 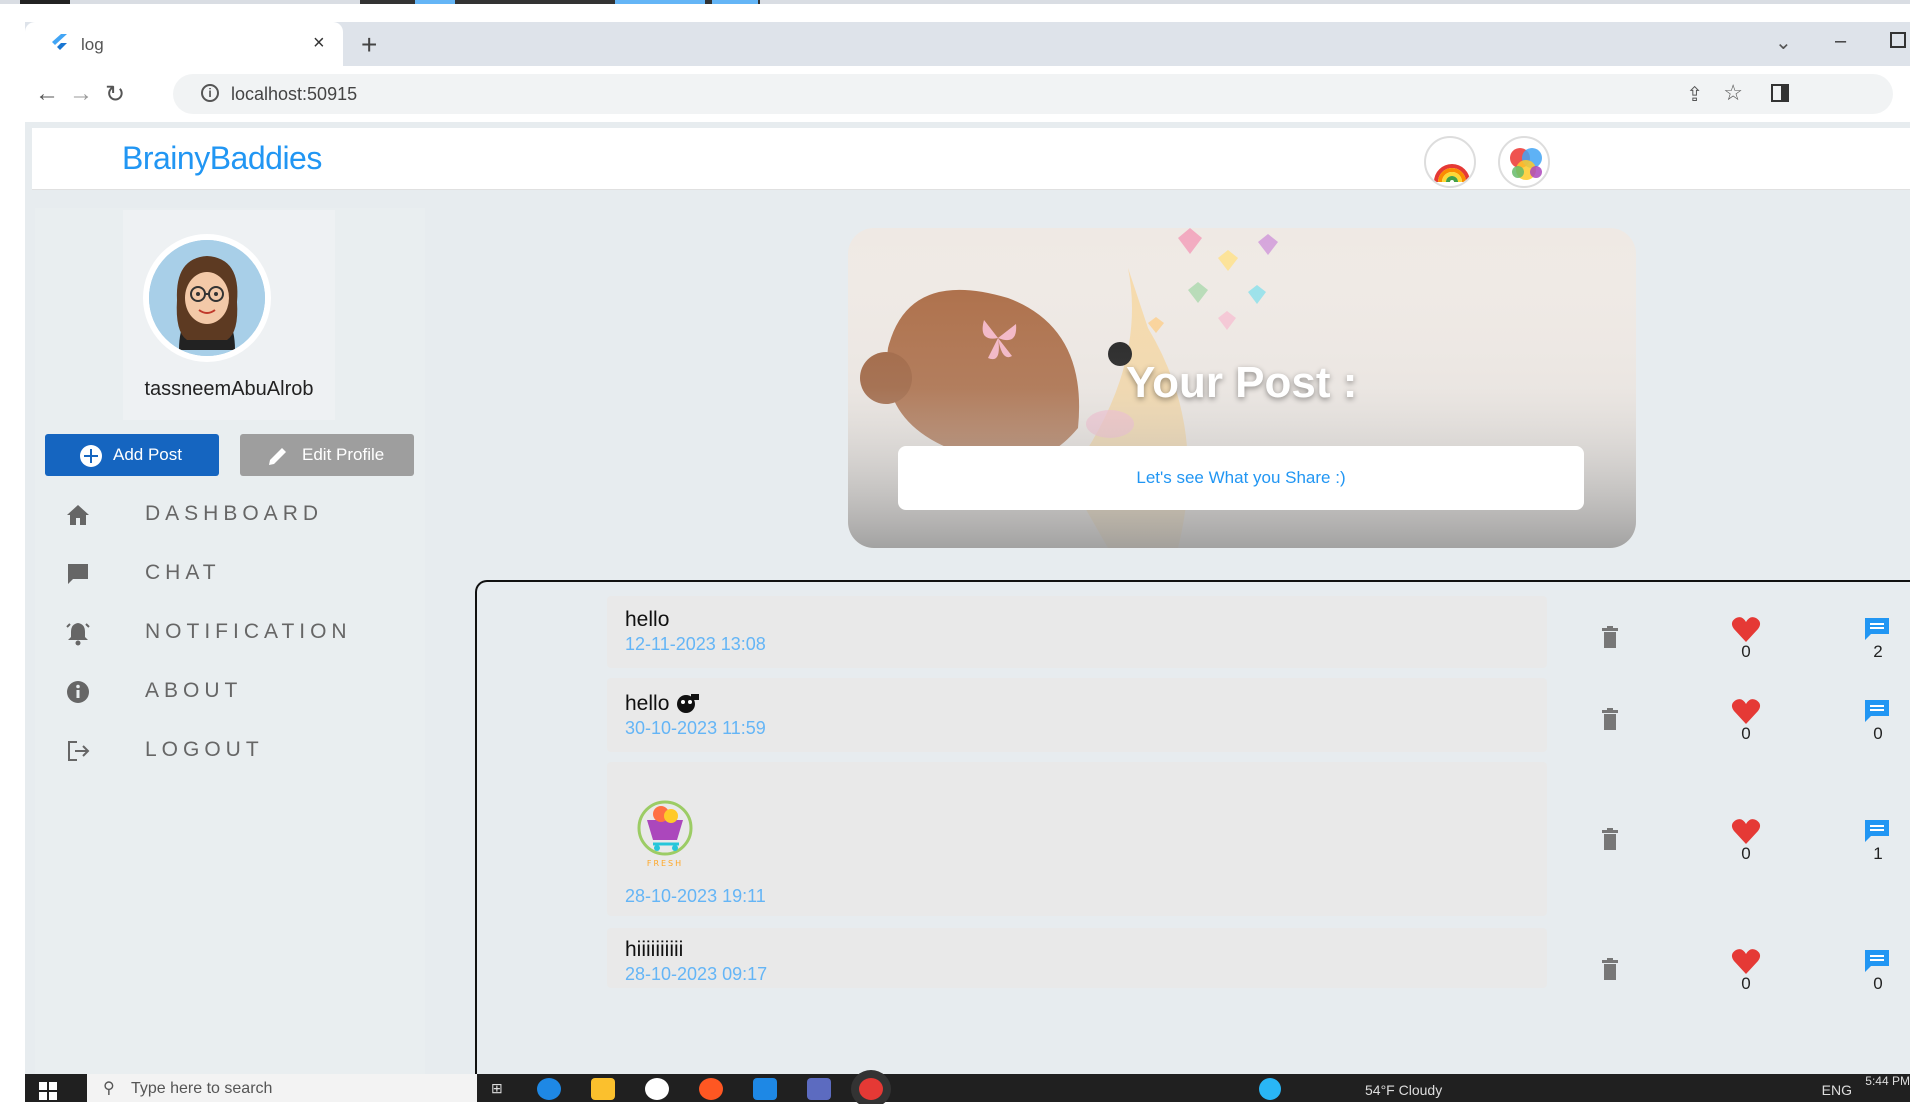 I want to click on clock: 5:44 PM, so click(x=1887, y=1081).